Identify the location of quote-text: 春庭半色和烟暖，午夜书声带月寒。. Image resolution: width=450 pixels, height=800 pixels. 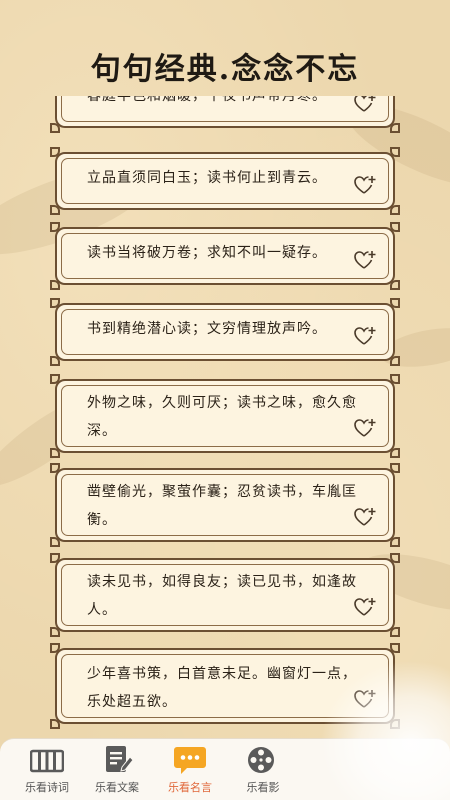
(207, 100).